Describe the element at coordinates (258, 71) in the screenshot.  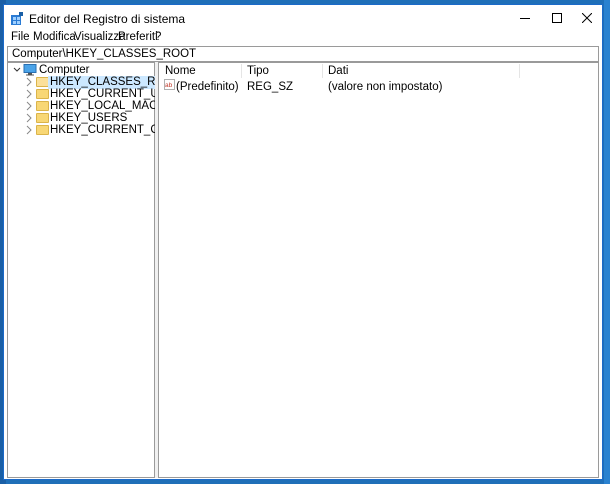
I see `column-header-tipo: Tipo` at that location.